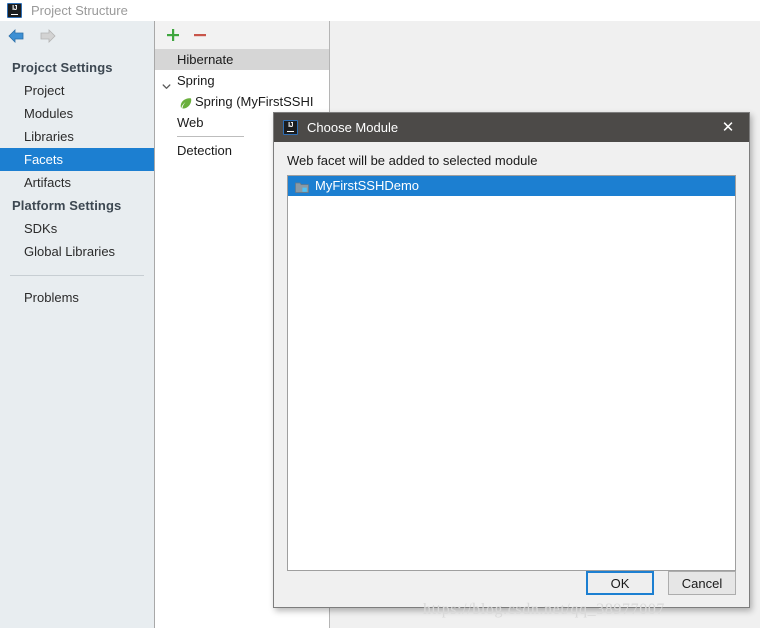 This screenshot has width=760, height=631. What do you see at coordinates (77, 251) in the screenshot?
I see `sidebar-item-global-libraries: Global Libraries` at bounding box center [77, 251].